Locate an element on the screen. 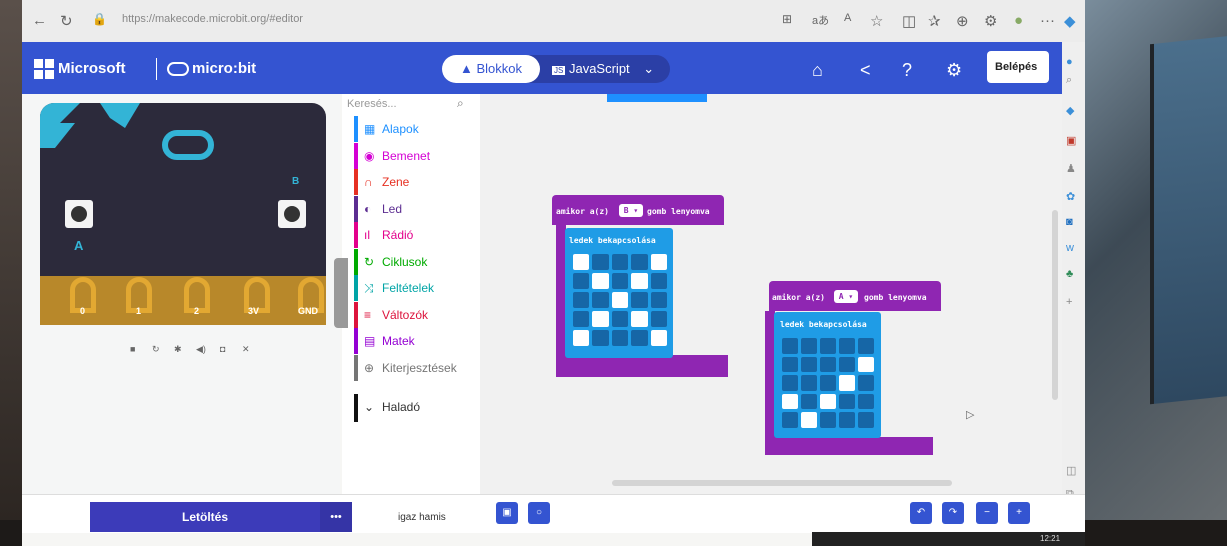 This screenshot has width=1227, height=546. project-name-input: igaz hamis is located at coordinates (422, 517).